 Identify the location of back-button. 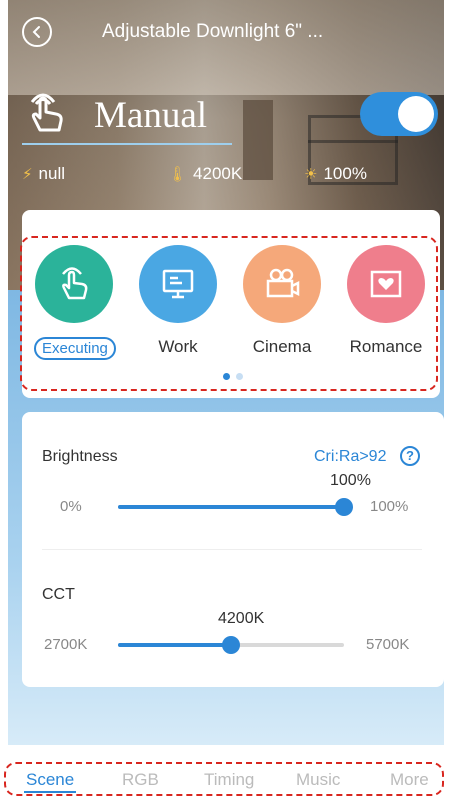
(37, 32).